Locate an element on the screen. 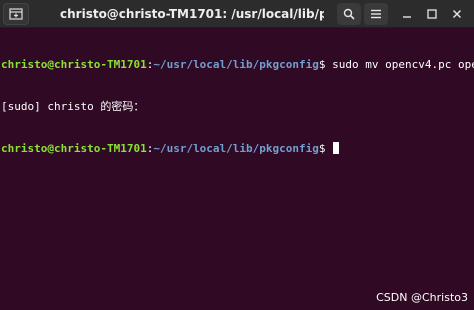  terminal-line: [sudo] christo 的密码： is located at coordinates (237, 107).